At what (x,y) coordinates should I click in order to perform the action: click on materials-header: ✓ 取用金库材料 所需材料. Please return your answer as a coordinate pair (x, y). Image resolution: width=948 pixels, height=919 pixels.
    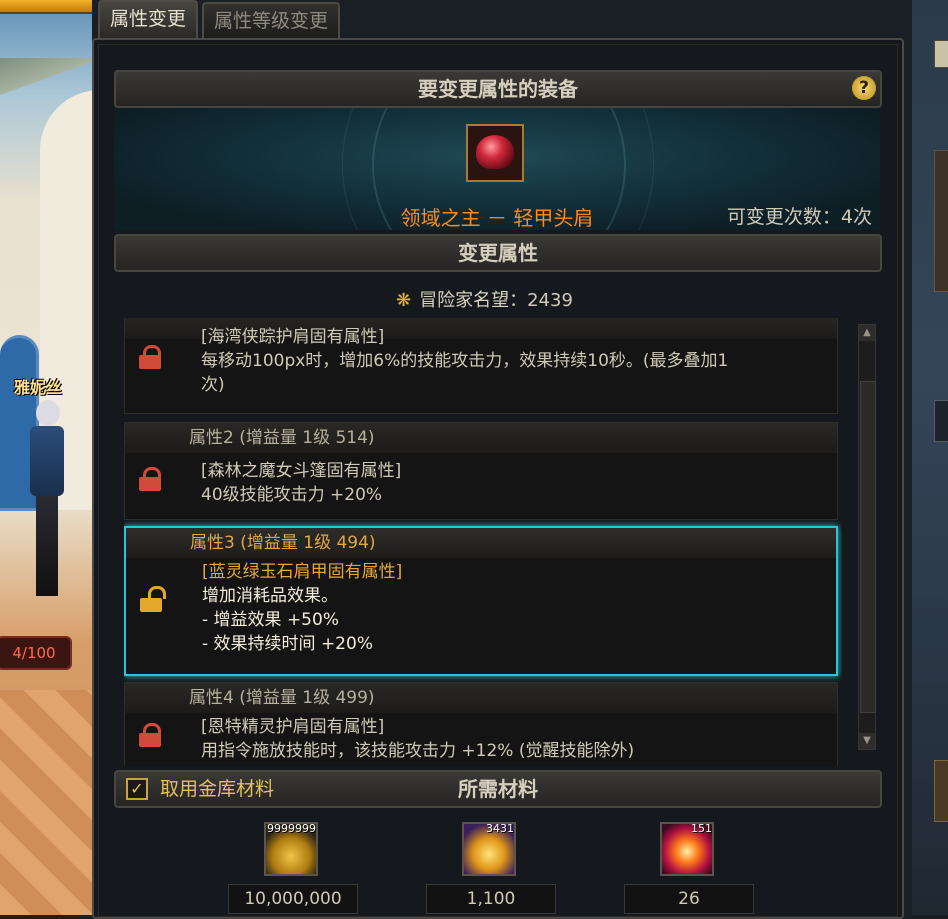
    Looking at the image, I should click on (498, 789).